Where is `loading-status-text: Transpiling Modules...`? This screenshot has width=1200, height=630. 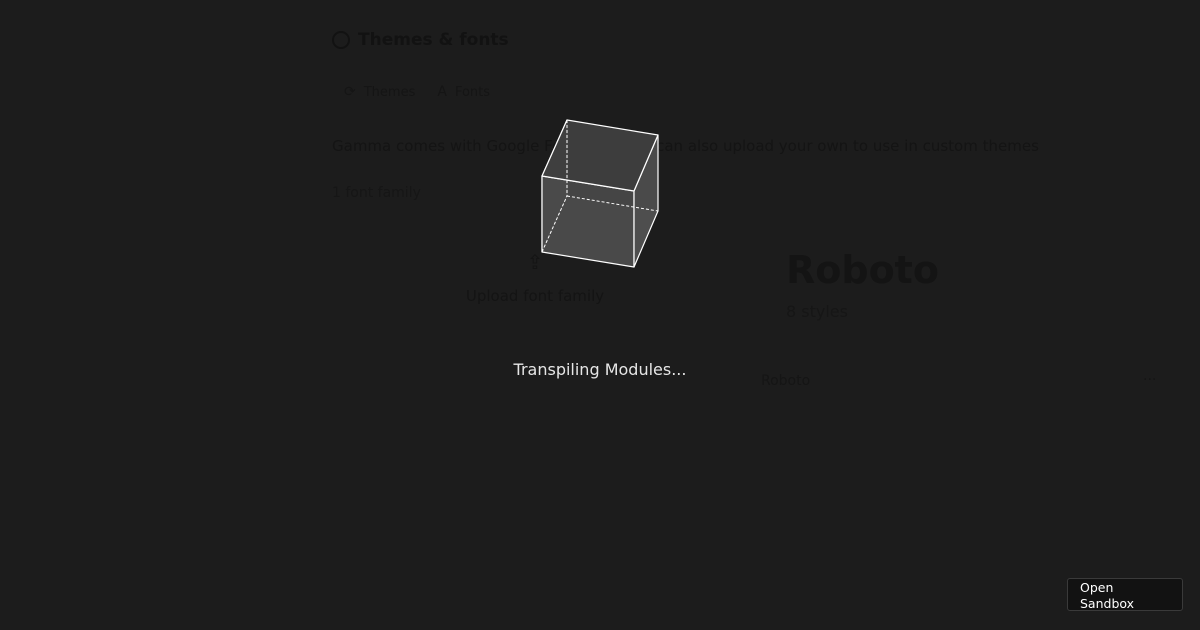 loading-status-text: Transpiling Modules... is located at coordinates (600, 369).